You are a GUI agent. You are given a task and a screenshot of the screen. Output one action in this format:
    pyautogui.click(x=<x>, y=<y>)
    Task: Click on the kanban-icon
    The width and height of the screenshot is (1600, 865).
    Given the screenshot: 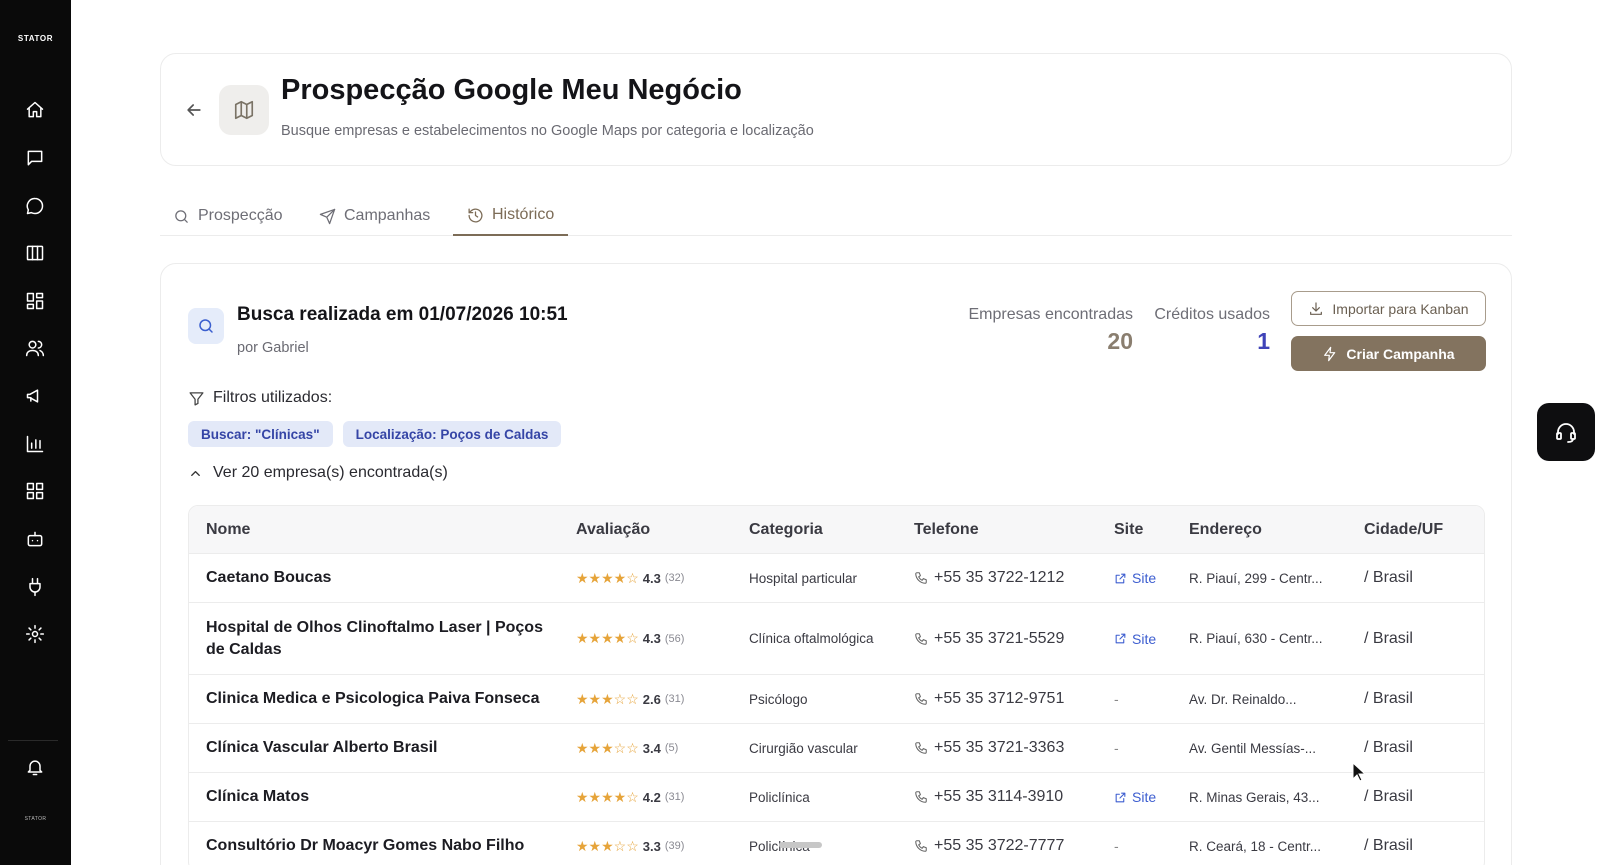 What is the action you would take?
    pyautogui.click(x=35, y=253)
    